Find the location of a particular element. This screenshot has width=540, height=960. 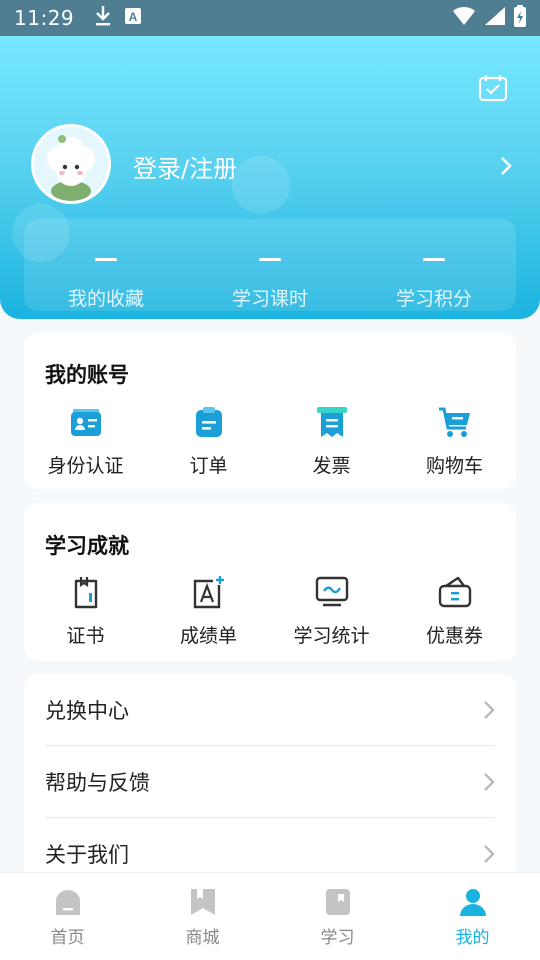

signal-icon is located at coordinates (495, 18).